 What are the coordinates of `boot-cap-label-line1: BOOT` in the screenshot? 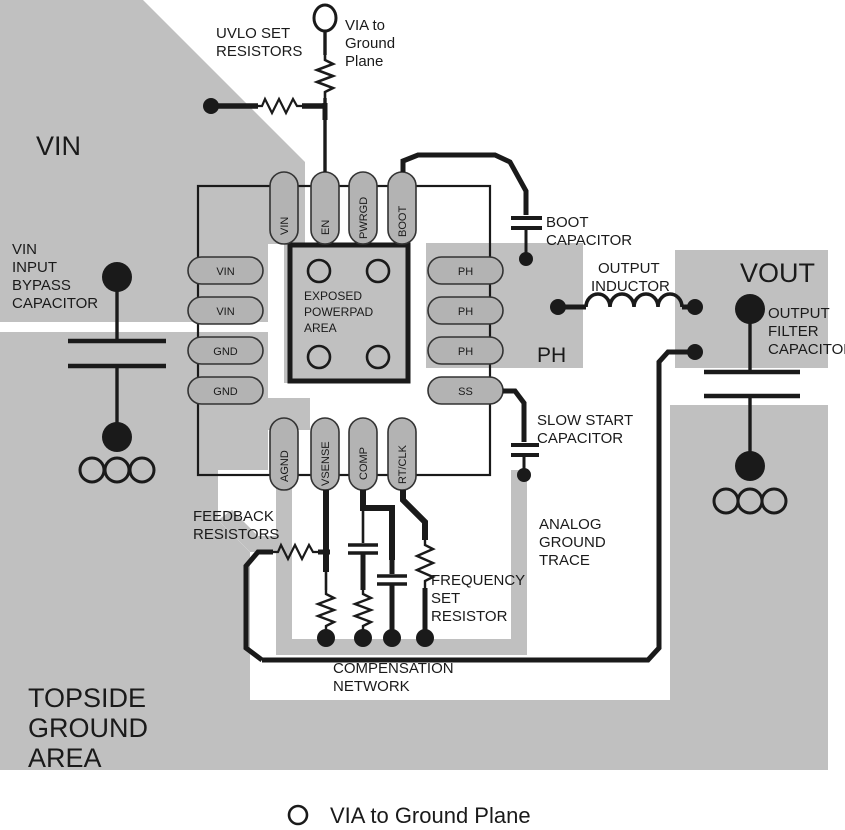 It's located at (567, 222).